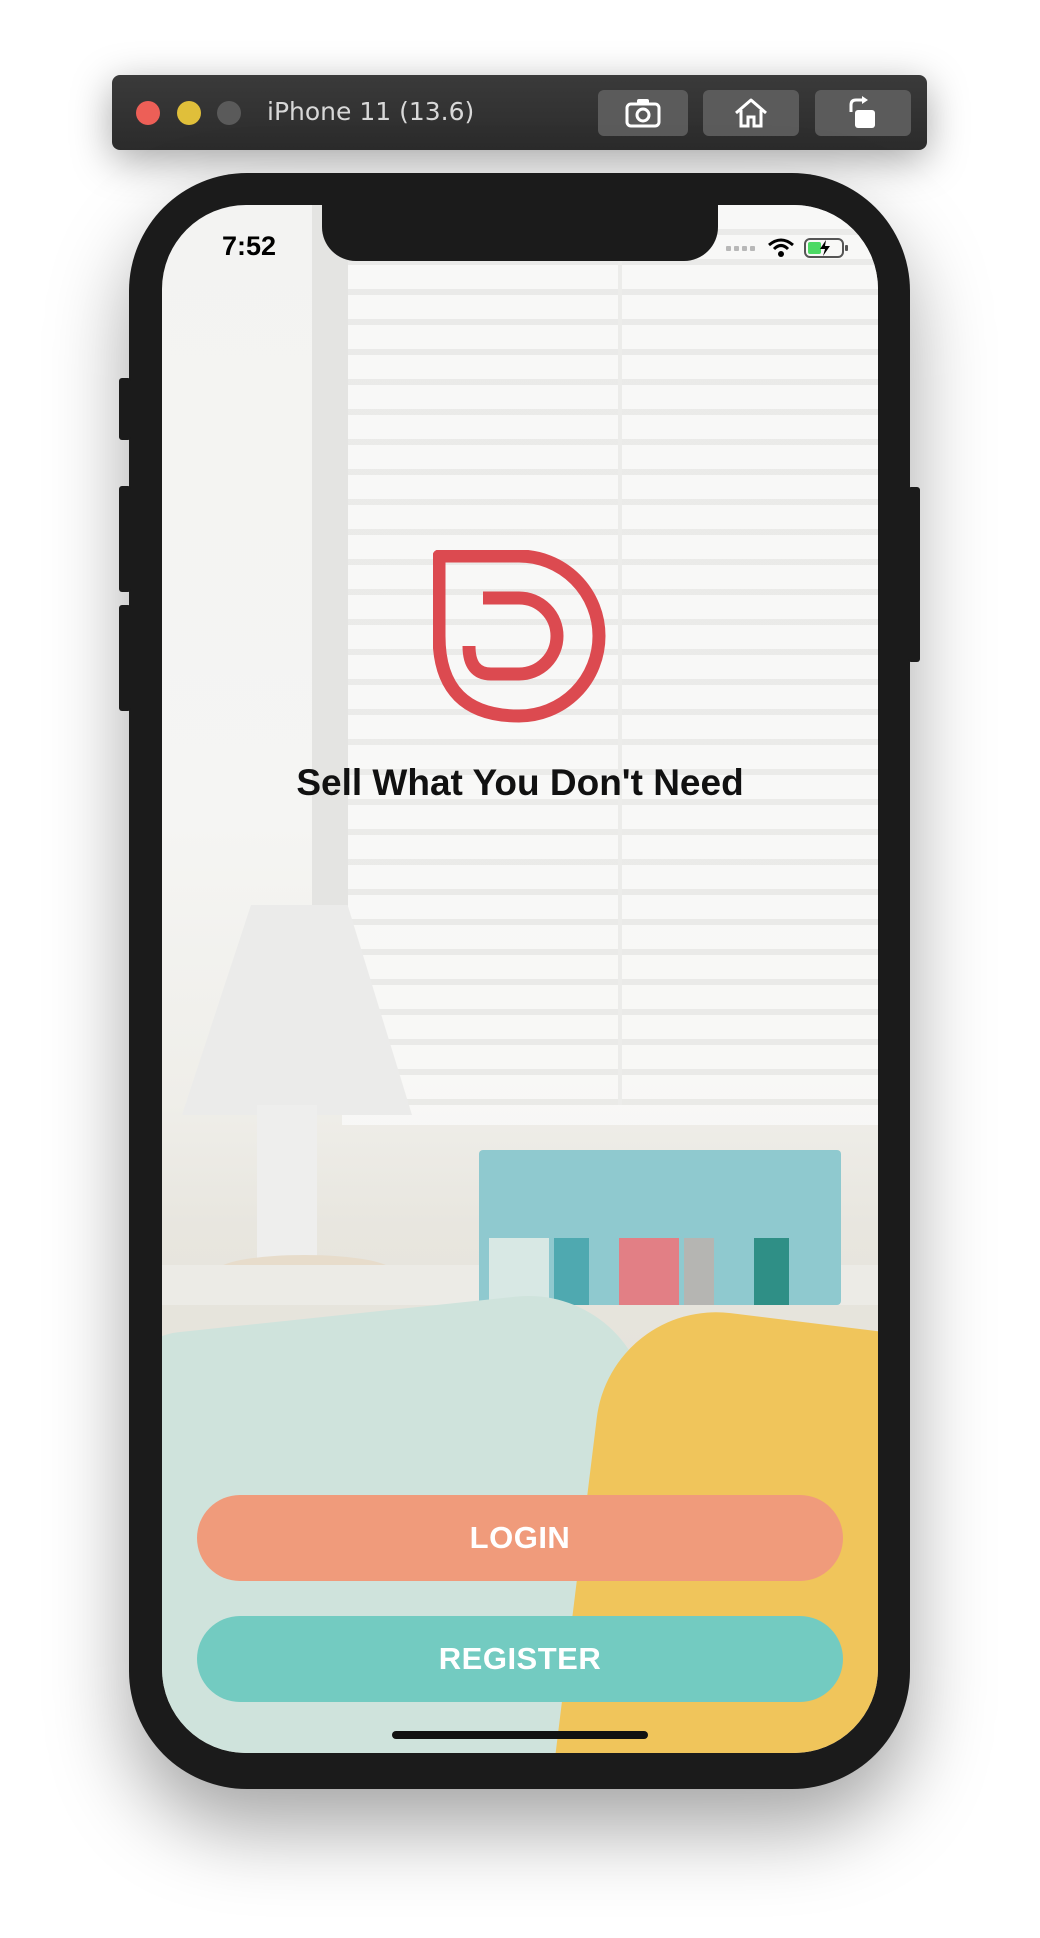 The height and width of the screenshot is (1938, 1040). I want to click on battery-charging-icon, so click(826, 248).